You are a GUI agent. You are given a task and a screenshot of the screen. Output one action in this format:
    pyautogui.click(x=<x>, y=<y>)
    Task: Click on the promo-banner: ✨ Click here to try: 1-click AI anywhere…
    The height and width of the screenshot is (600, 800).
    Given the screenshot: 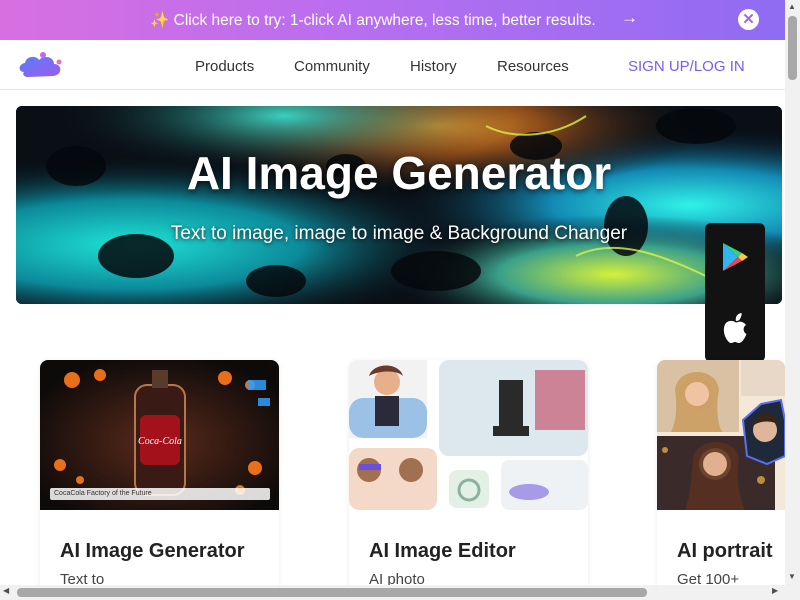 What is the action you would take?
    pyautogui.click(x=392, y=20)
    